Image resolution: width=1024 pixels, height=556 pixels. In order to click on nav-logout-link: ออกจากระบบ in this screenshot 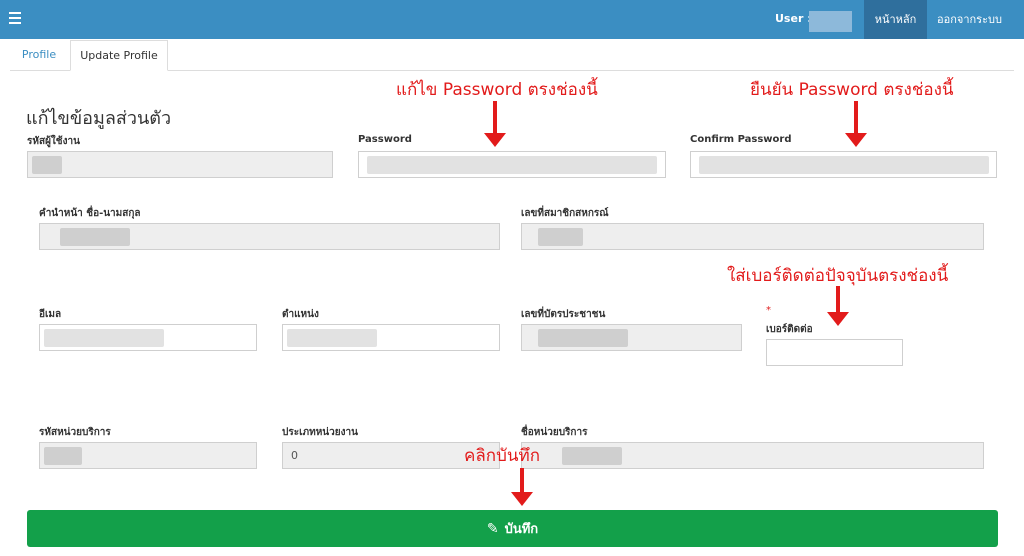, I will do `click(969, 19)`.